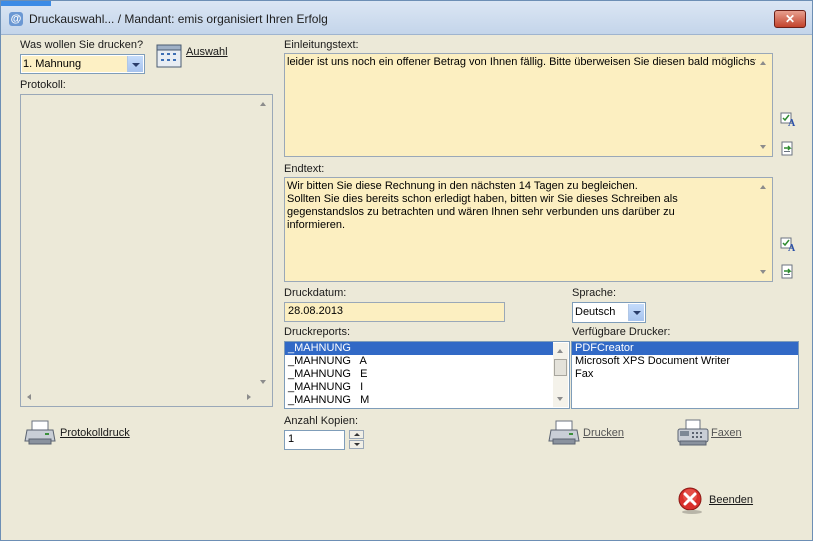 The height and width of the screenshot is (541, 813). What do you see at coordinates (419, 387) in the screenshot?
I see `druckreport-item: _MAHNUNG I` at bounding box center [419, 387].